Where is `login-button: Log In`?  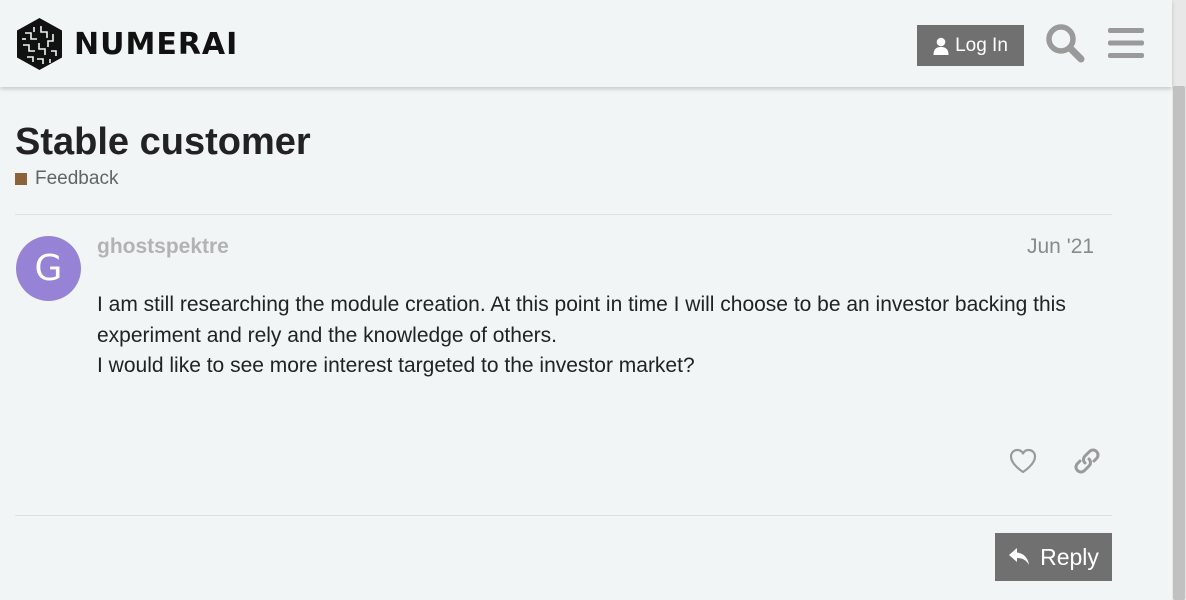 login-button: Log In is located at coordinates (970, 45).